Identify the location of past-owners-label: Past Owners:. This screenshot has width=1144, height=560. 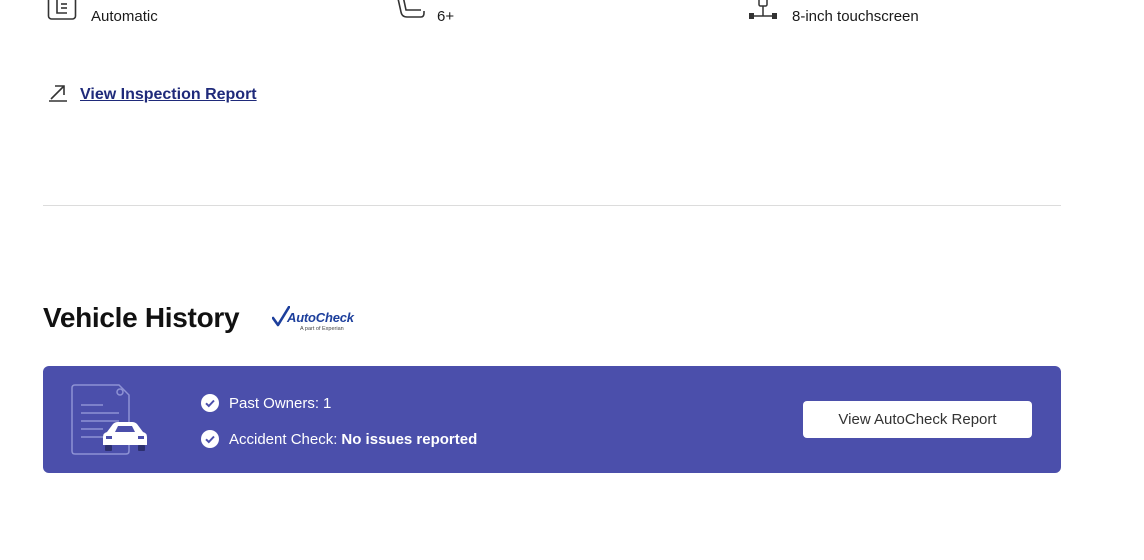
(274, 403).